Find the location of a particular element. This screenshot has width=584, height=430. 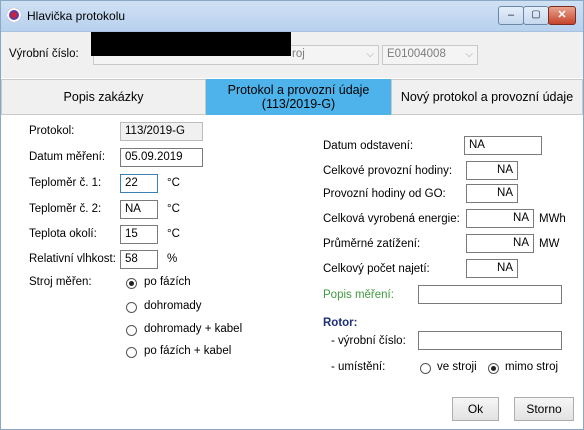

radio-po-fazich is located at coordinates (131, 283).